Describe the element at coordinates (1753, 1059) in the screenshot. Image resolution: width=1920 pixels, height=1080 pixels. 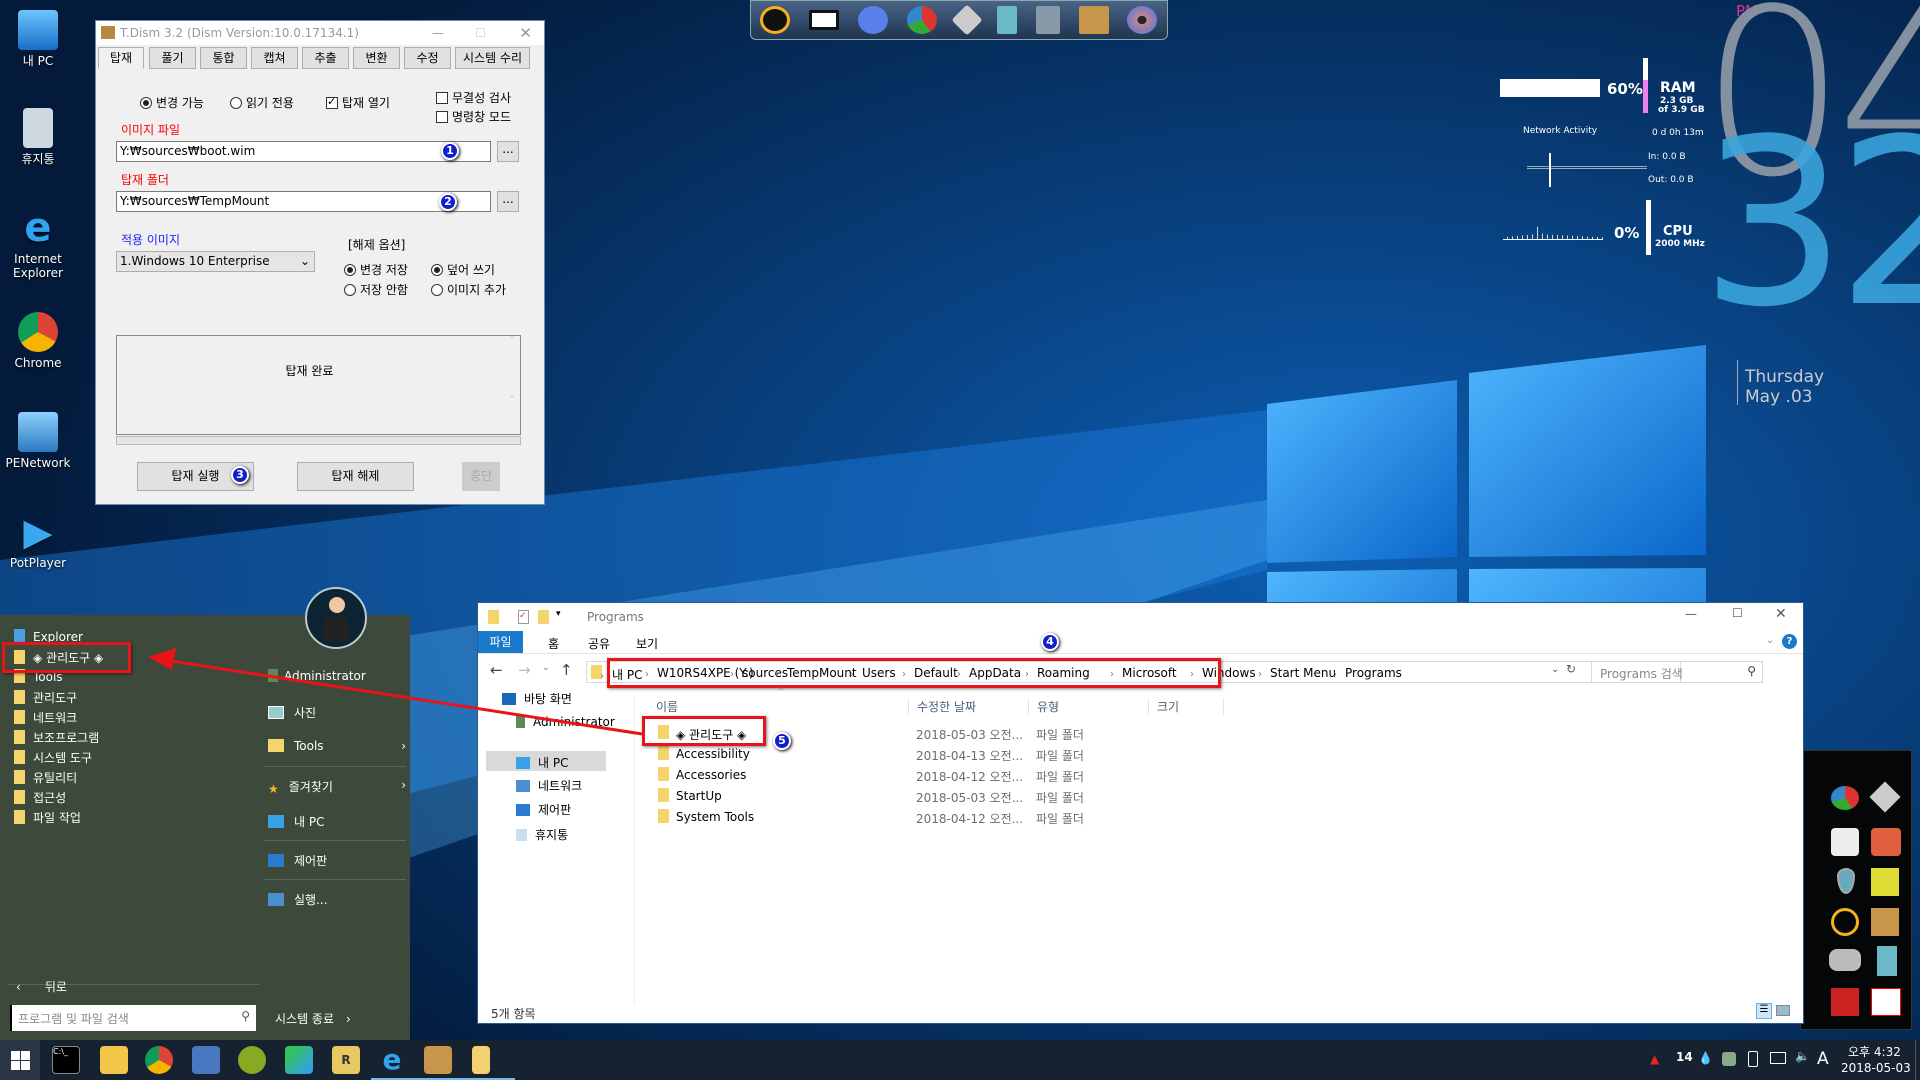
I see `usb-icon` at that location.